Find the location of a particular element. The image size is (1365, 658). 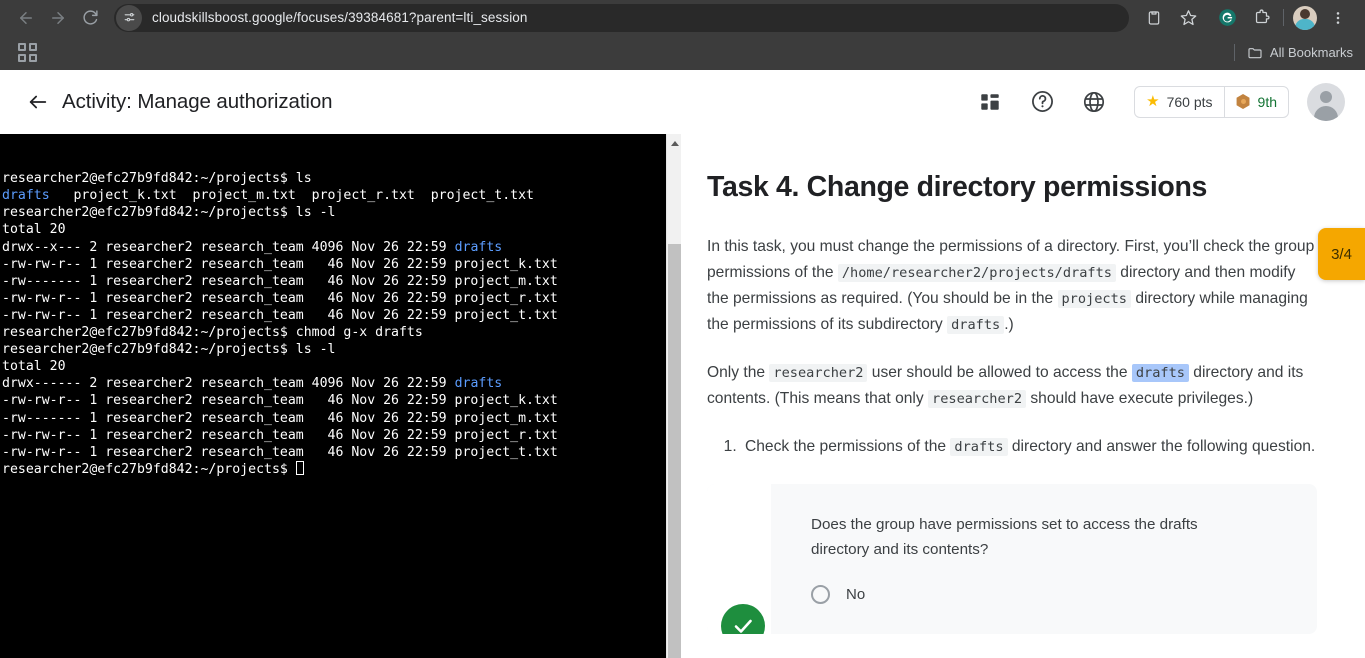

terminal-text: ls is located at coordinates (303, 179).